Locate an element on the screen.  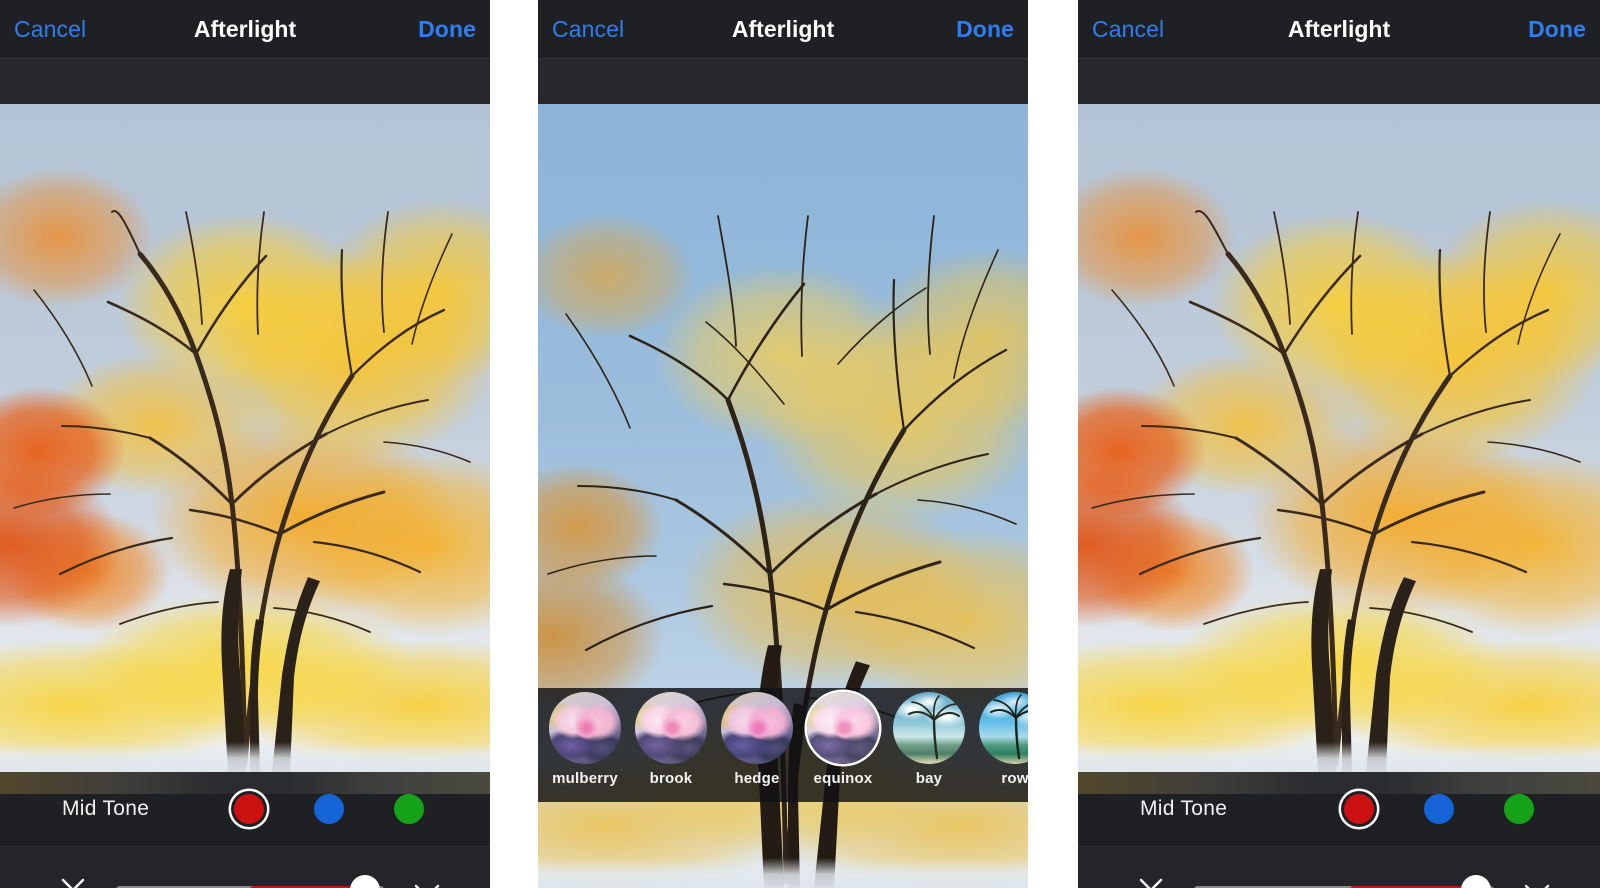
filter-item-bay: bay is located at coordinates (929, 739).